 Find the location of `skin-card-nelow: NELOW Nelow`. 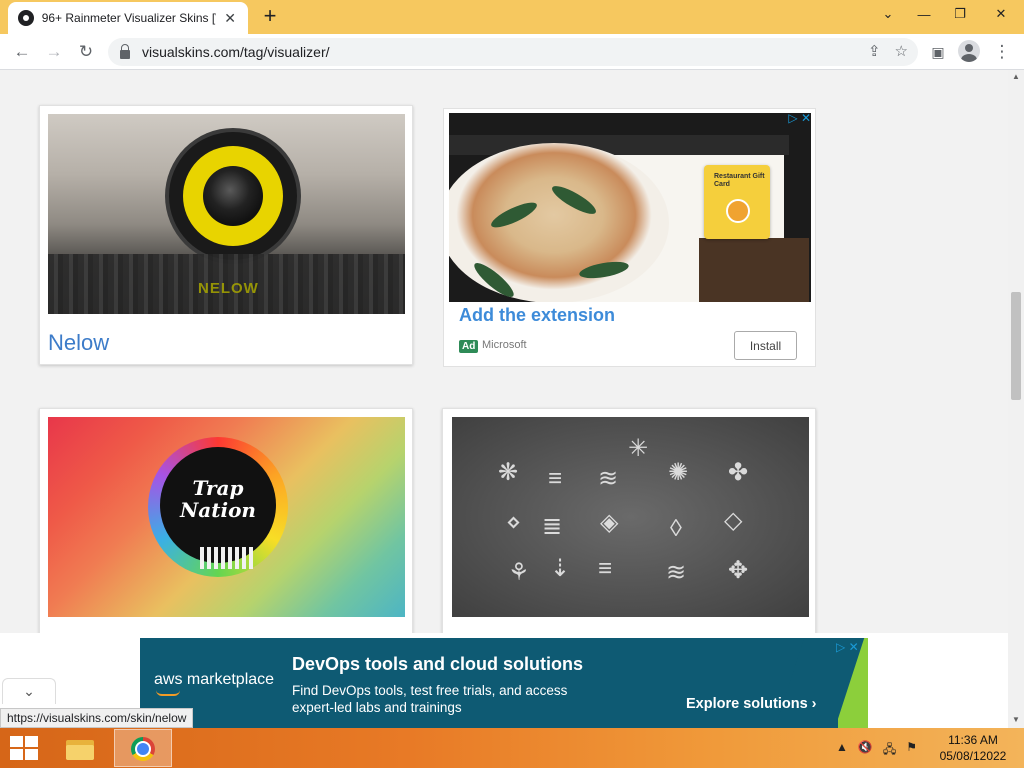

skin-card-nelow: NELOW Nelow is located at coordinates (226, 235).